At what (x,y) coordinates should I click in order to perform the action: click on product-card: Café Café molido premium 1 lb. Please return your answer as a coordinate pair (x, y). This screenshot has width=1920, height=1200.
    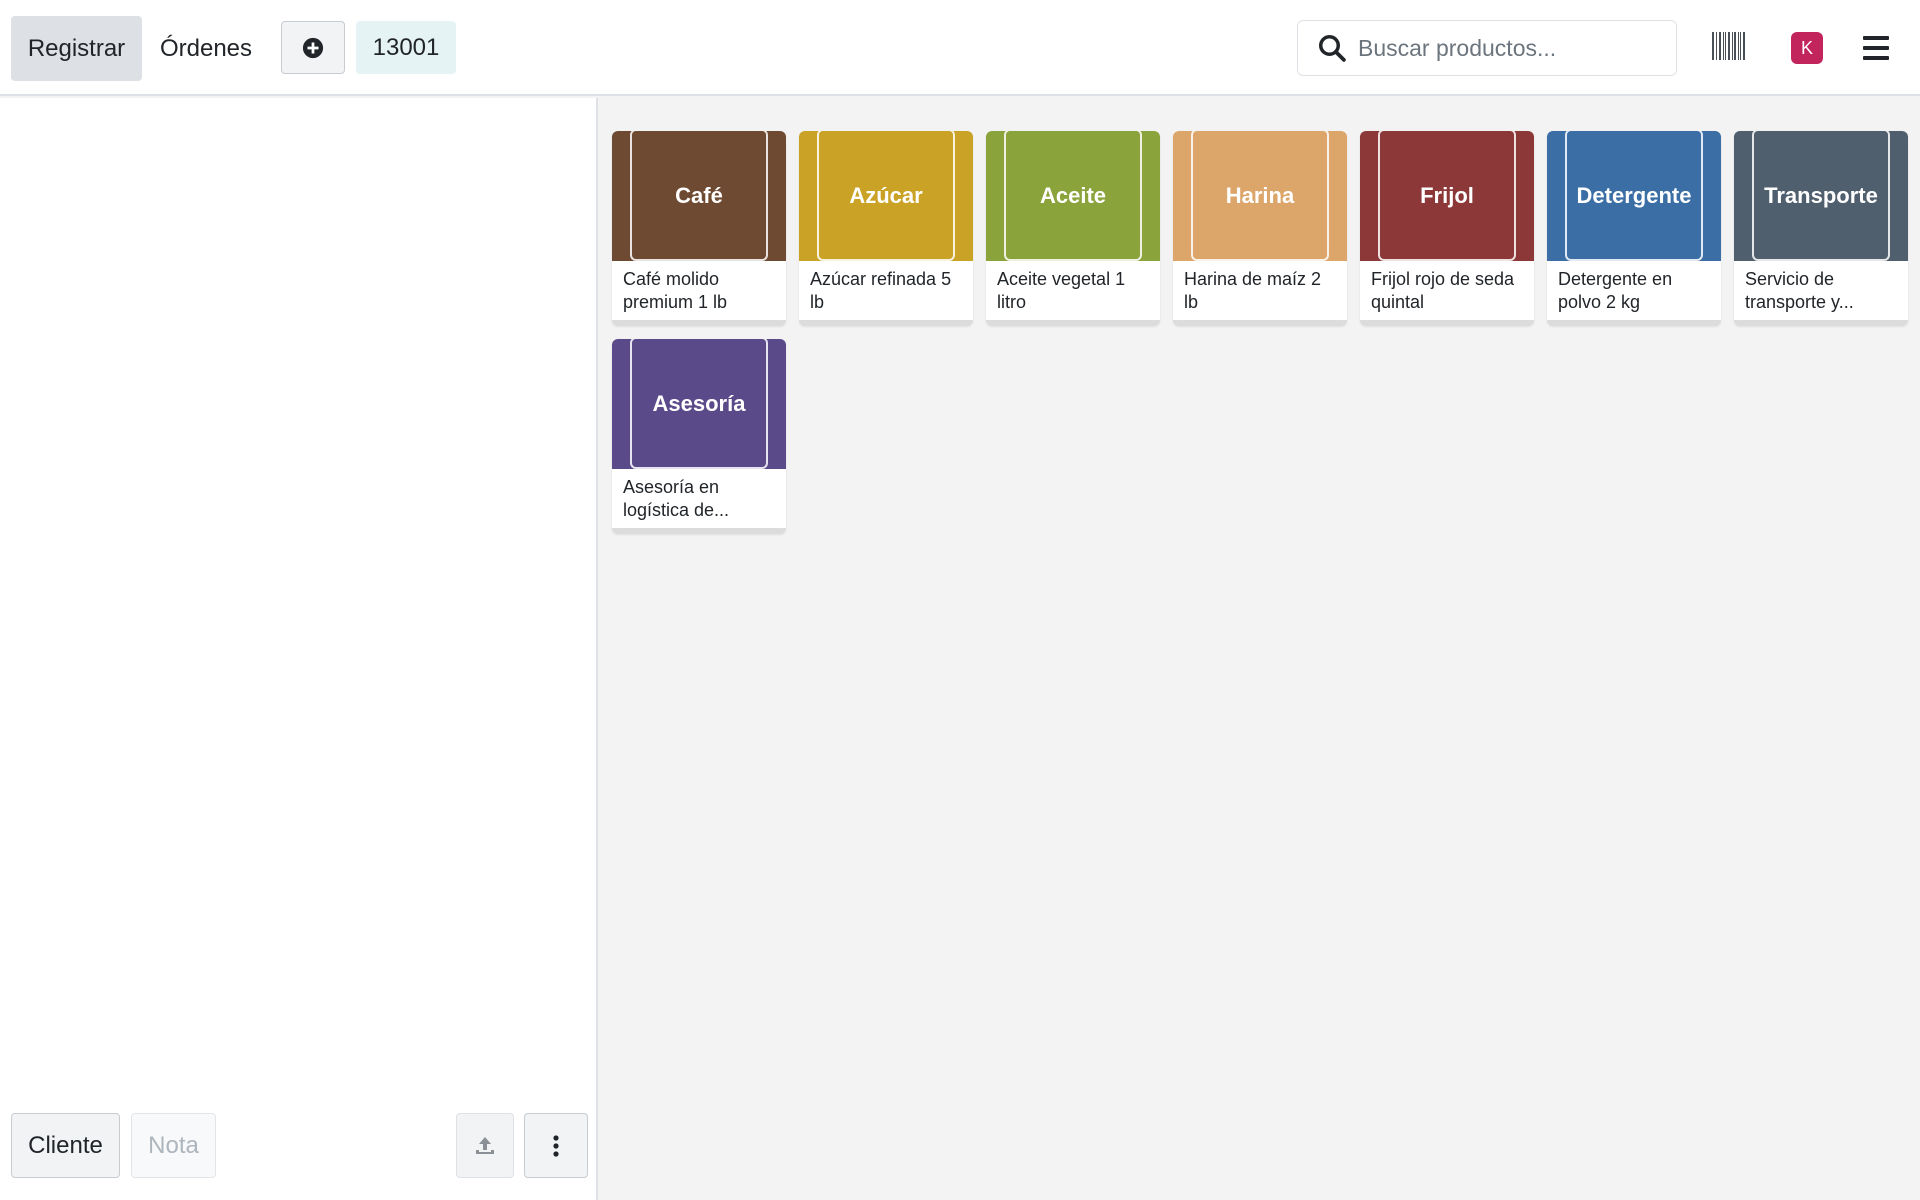
    Looking at the image, I should click on (699, 228).